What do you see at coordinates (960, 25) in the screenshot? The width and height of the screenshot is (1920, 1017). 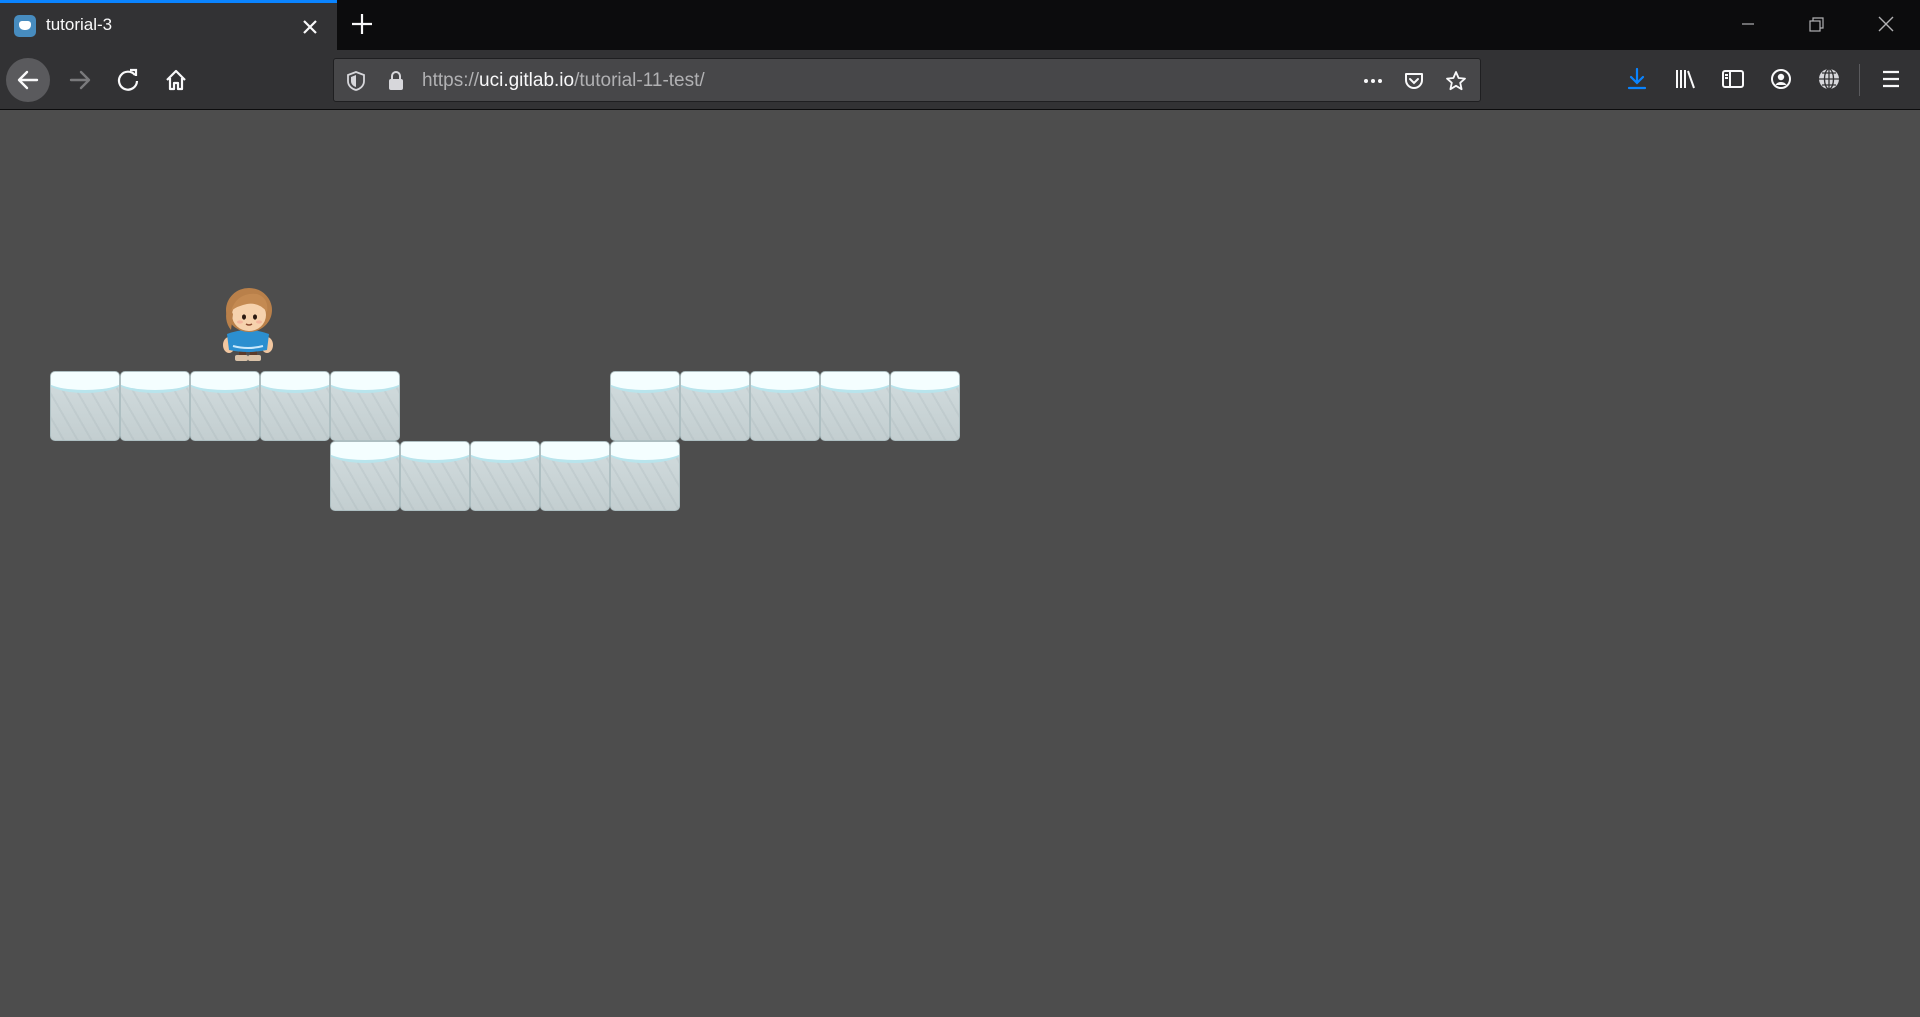 I see `tab-strip: tutorial-3` at bounding box center [960, 25].